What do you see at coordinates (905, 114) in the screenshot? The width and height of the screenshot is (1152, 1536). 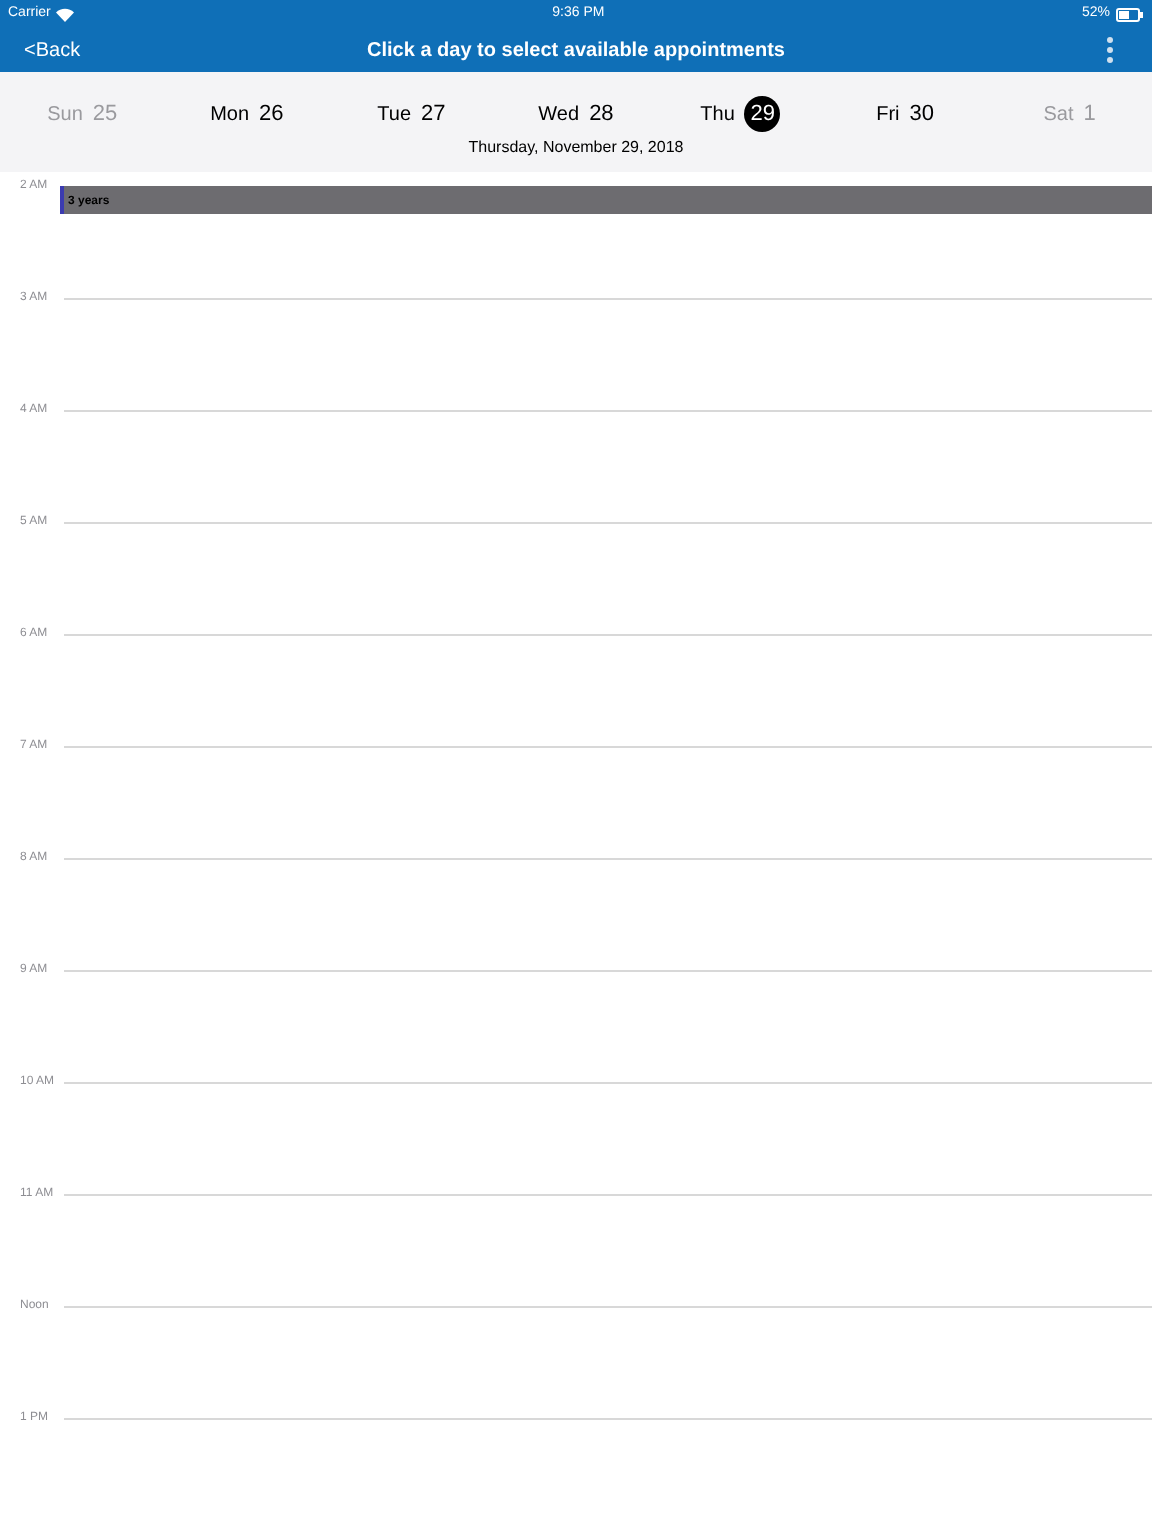 I see `day-tab: Fri 30` at bounding box center [905, 114].